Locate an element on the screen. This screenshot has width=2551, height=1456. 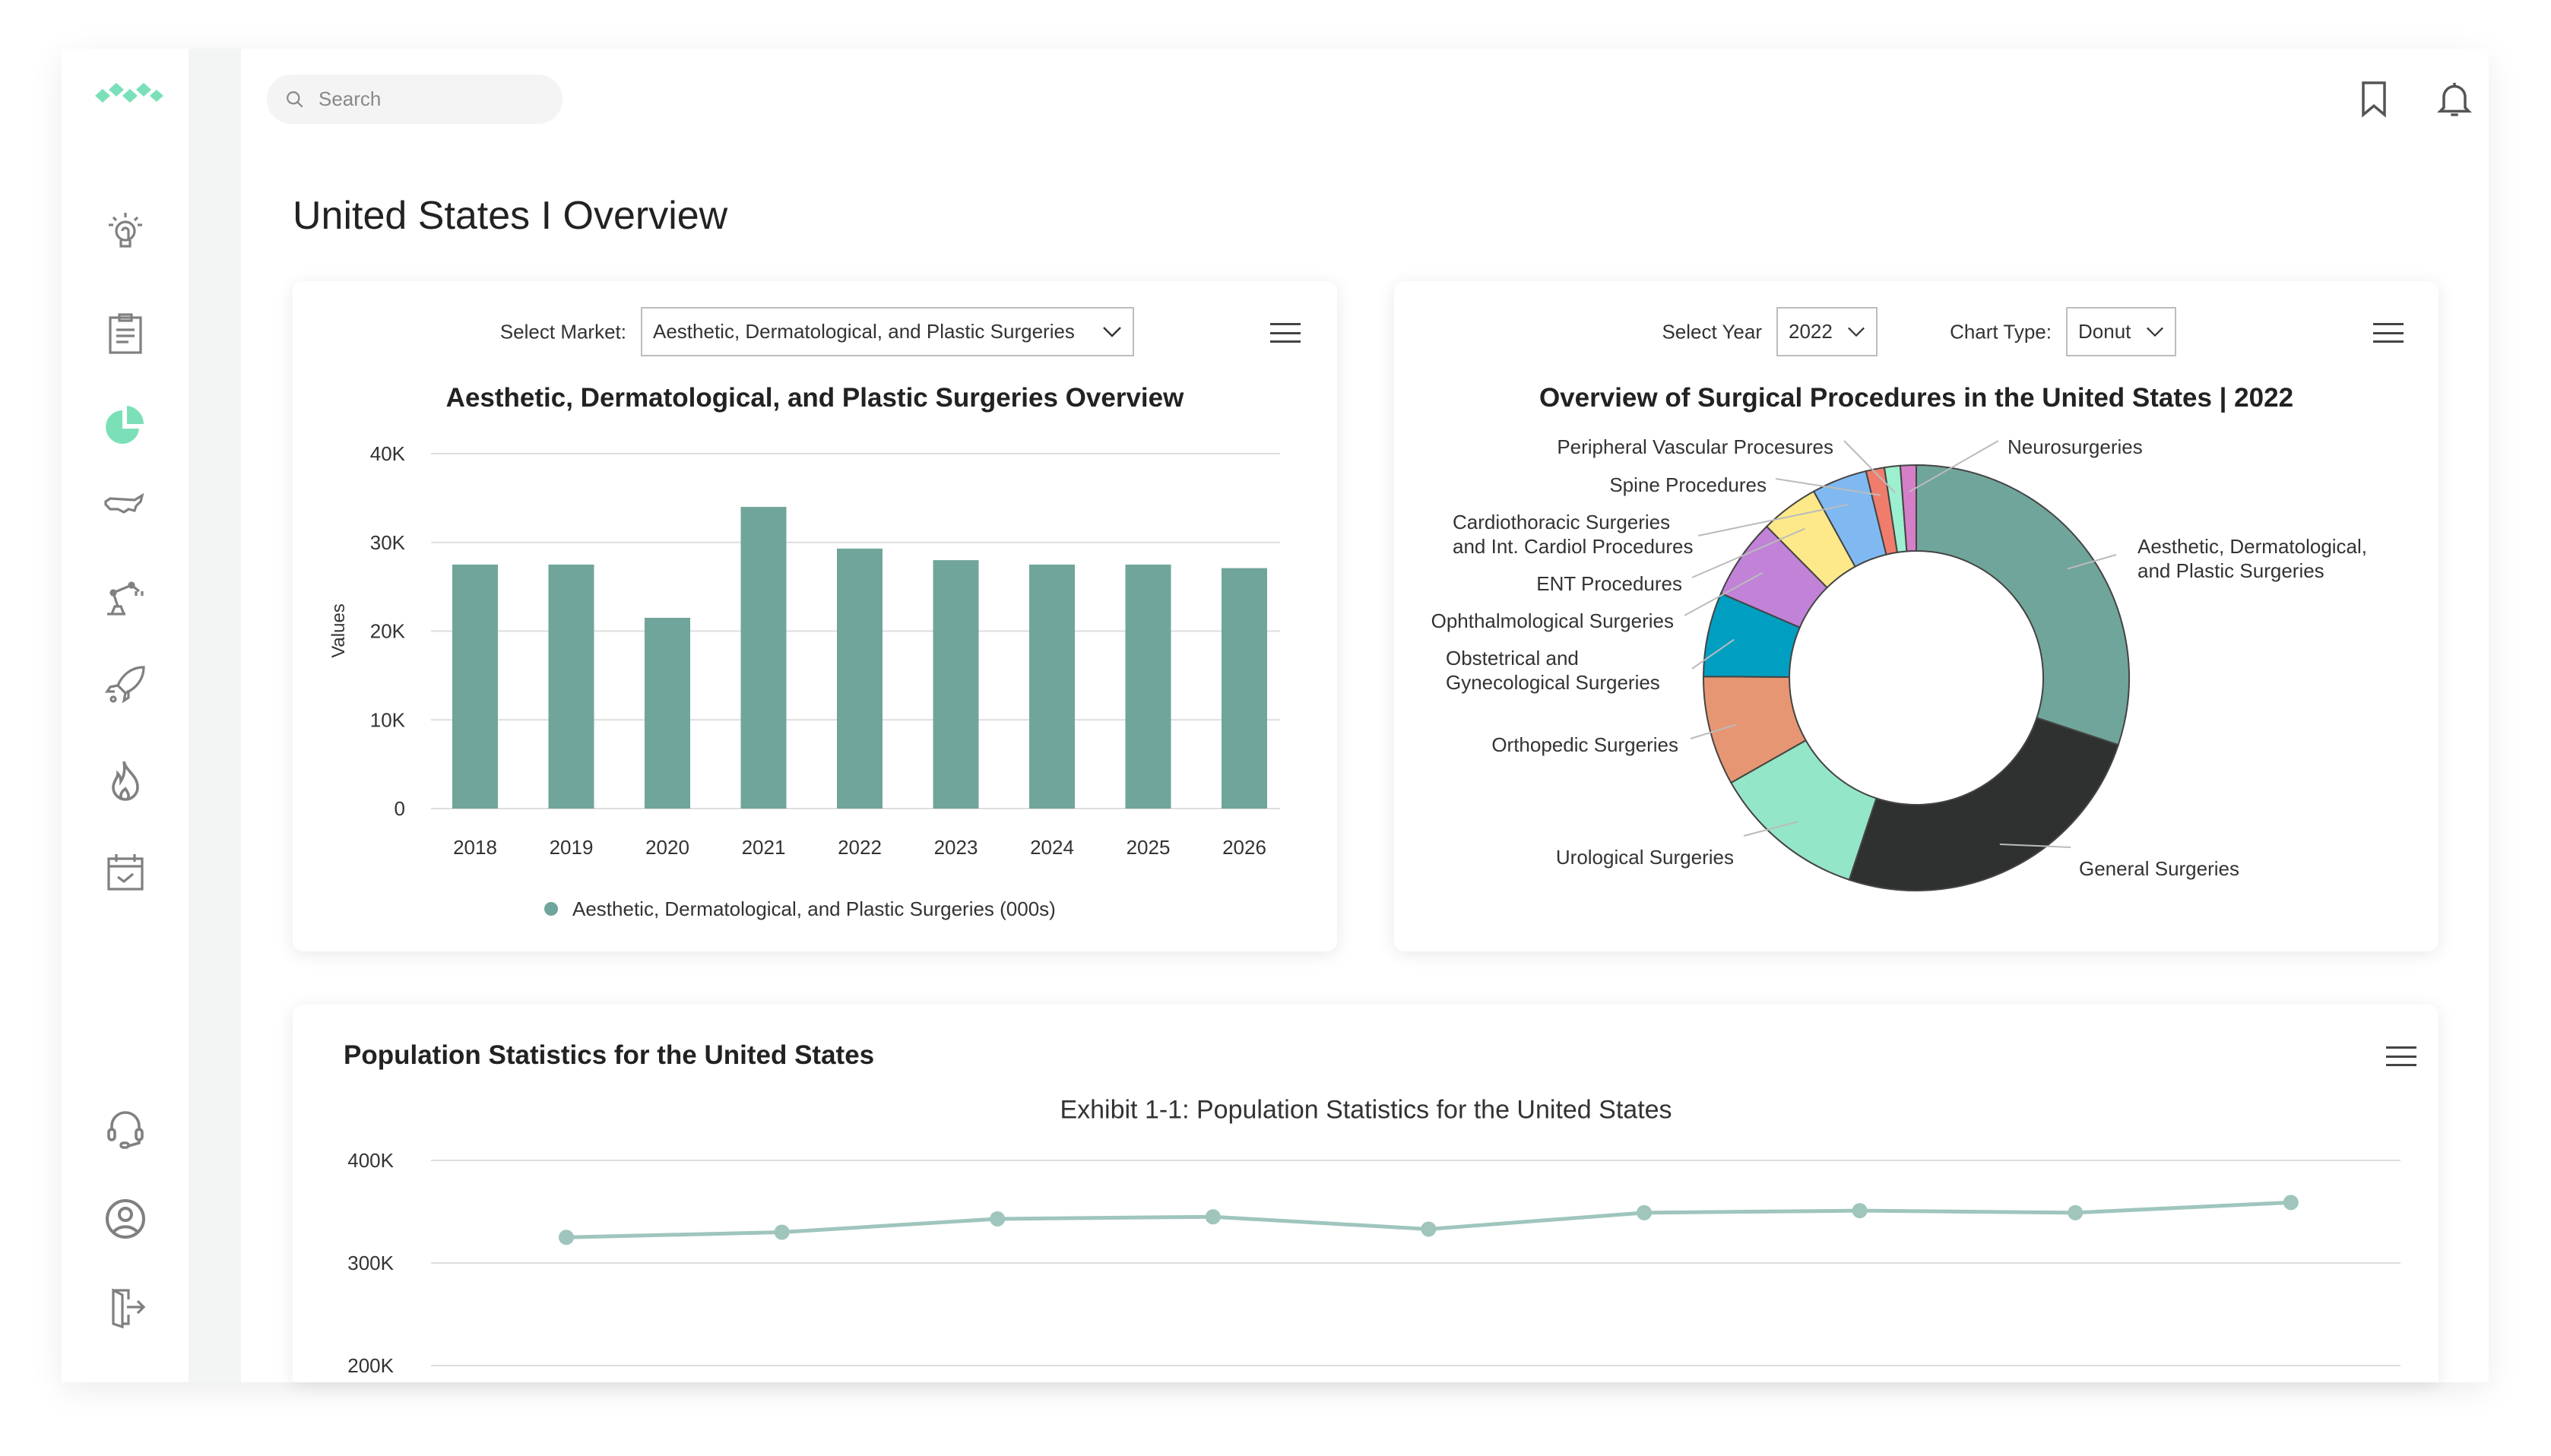
slice-label: Aesthetic, Dermatological, is located at coordinates (2252, 546).